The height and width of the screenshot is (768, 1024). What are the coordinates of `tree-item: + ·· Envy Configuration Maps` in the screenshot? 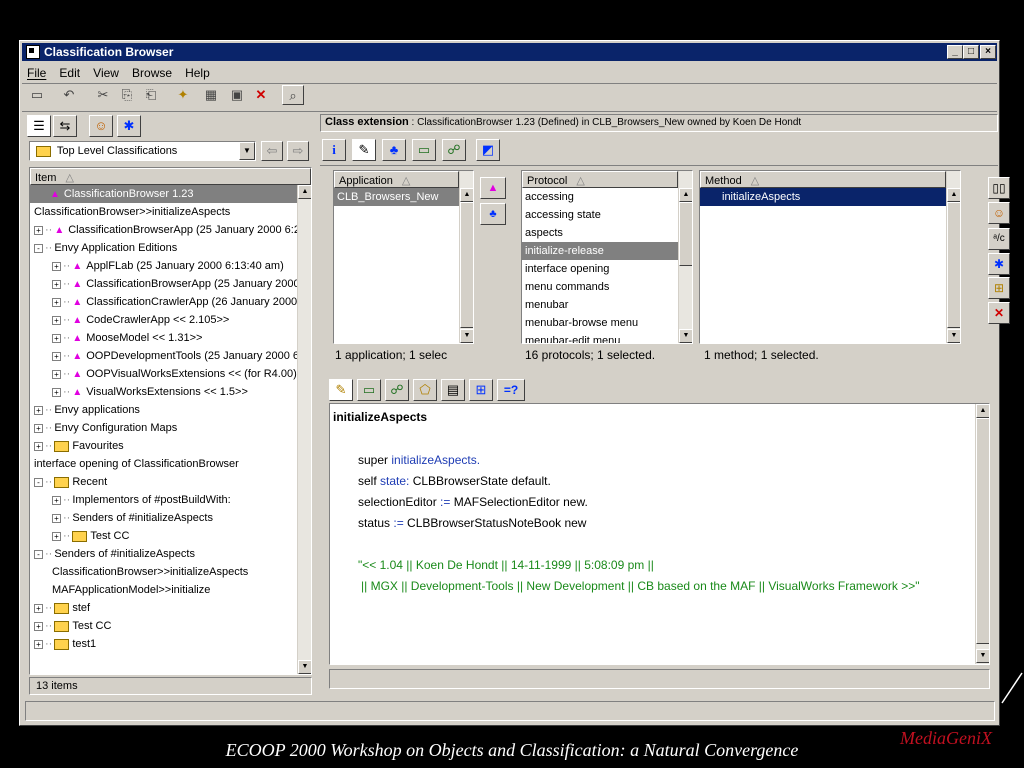 It's located at (163, 428).